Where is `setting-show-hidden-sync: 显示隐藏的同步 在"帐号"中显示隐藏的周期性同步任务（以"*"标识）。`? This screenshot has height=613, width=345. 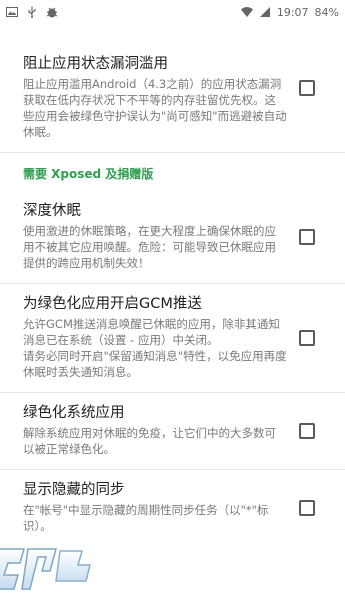
setting-show-hidden-sync: 显示隐藏的同步 在"帐号"中显示隐藏的周期性同步任务（以"*"标识）。 is located at coordinates (172, 508).